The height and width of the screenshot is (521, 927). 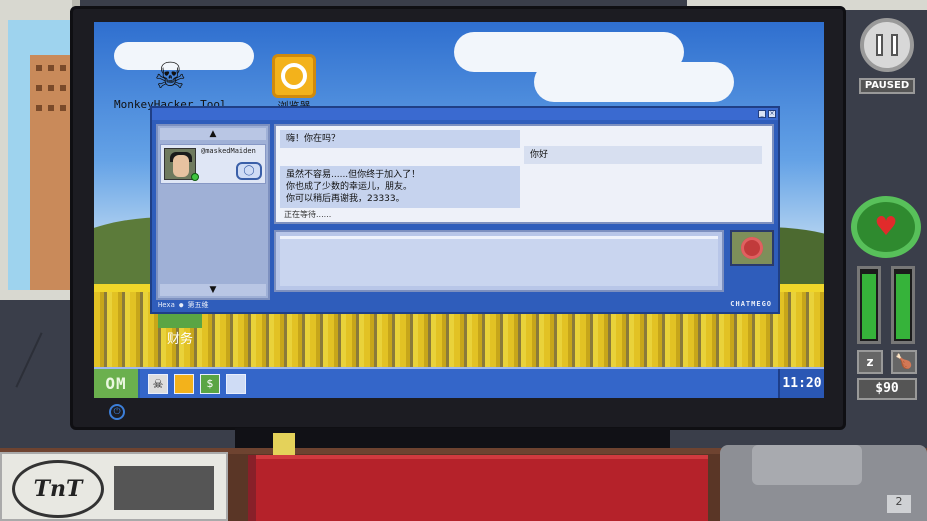 I want to click on taskbar-finance-icon: $, so click(x=210, y=384).